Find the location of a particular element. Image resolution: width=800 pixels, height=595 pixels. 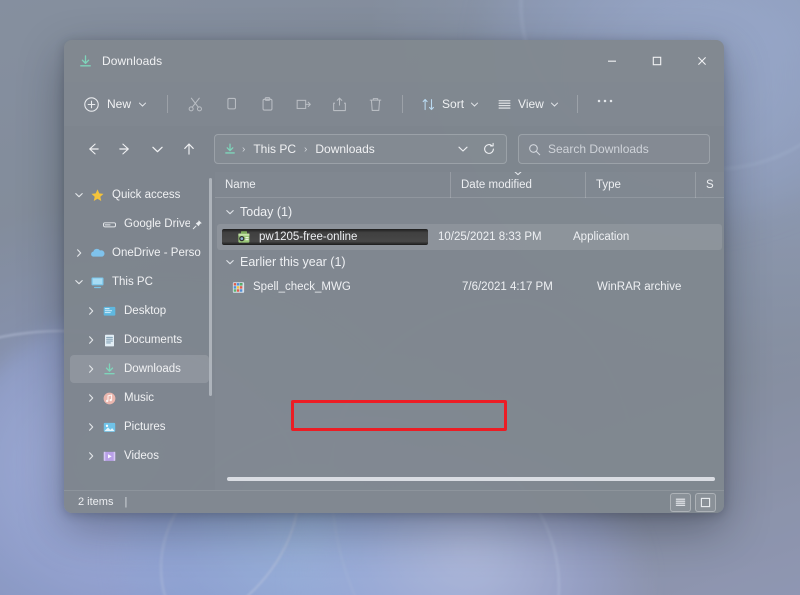

delete-icon is located at coordinates (375, 104).